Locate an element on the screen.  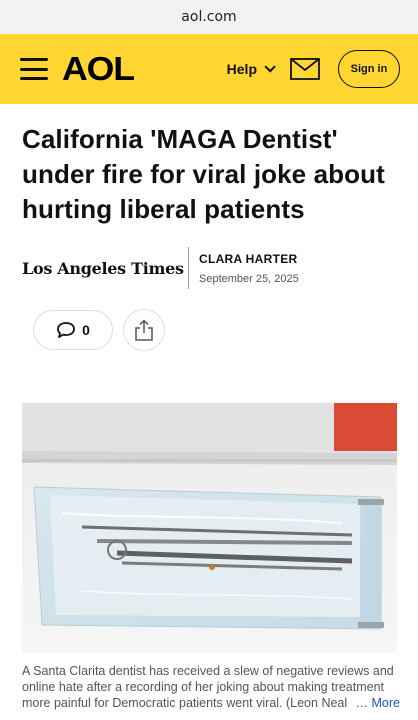
mail-icon is located at coordinates (305, 69).